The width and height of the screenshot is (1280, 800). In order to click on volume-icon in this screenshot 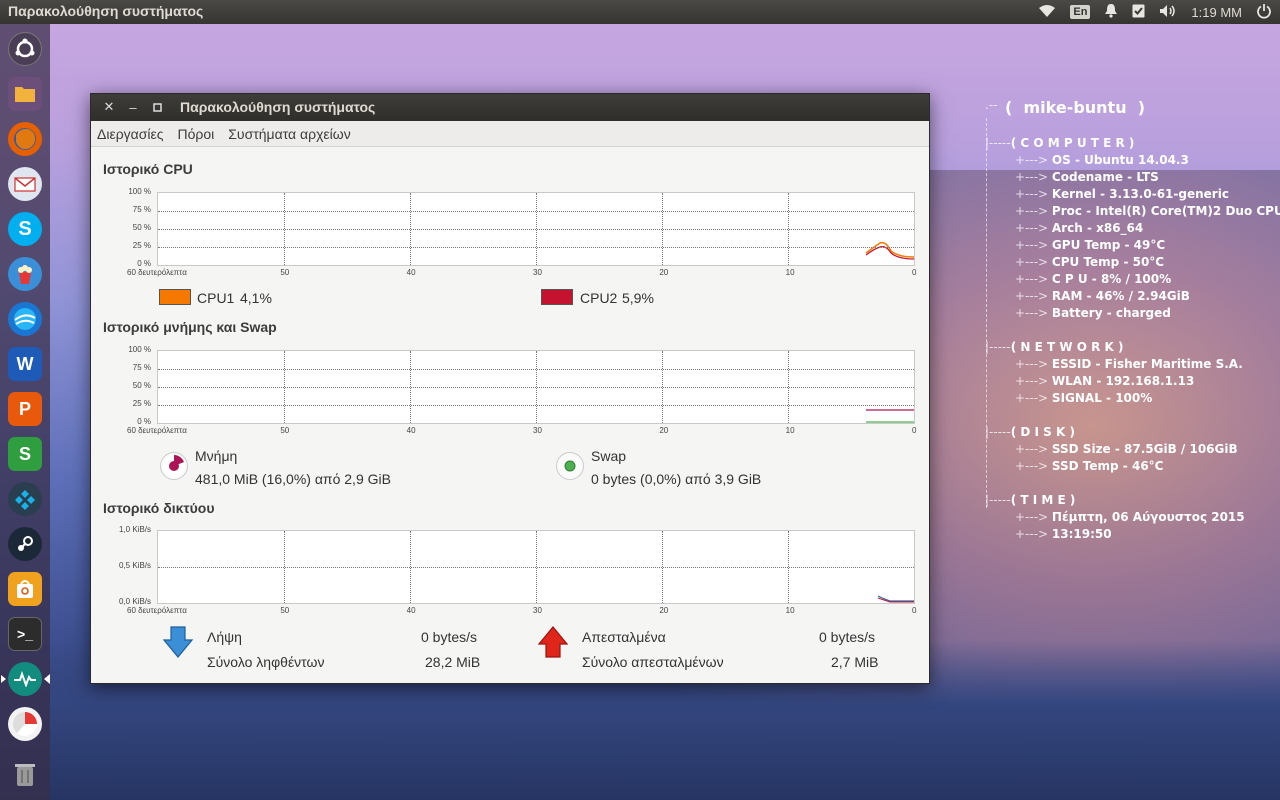, I will do `click(1168, 12)`.